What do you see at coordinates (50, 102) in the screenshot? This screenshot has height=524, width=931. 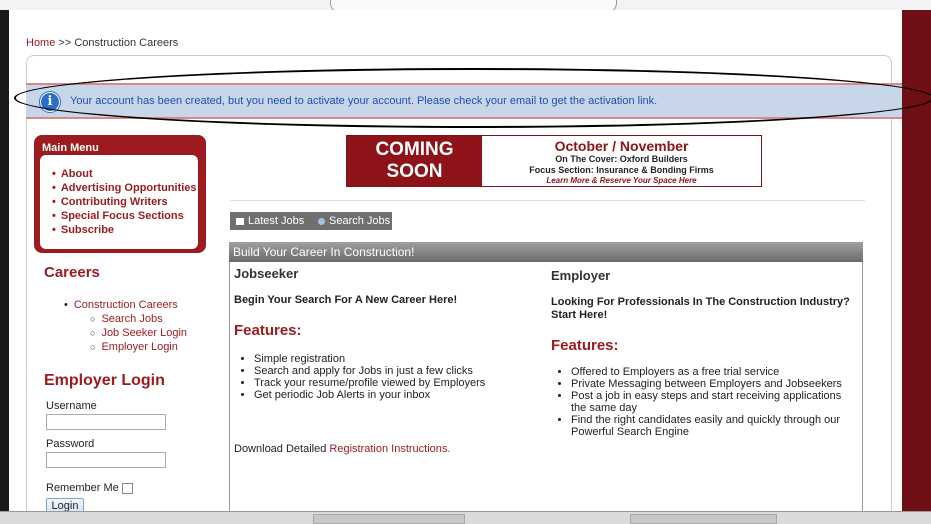 I see `info-icon: i` at bounding box center [50, 102].